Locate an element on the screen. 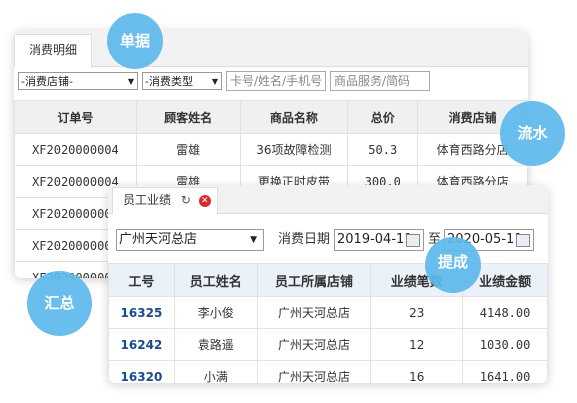  tab-bar: 消费明细 is located at coordinates (271, 48).